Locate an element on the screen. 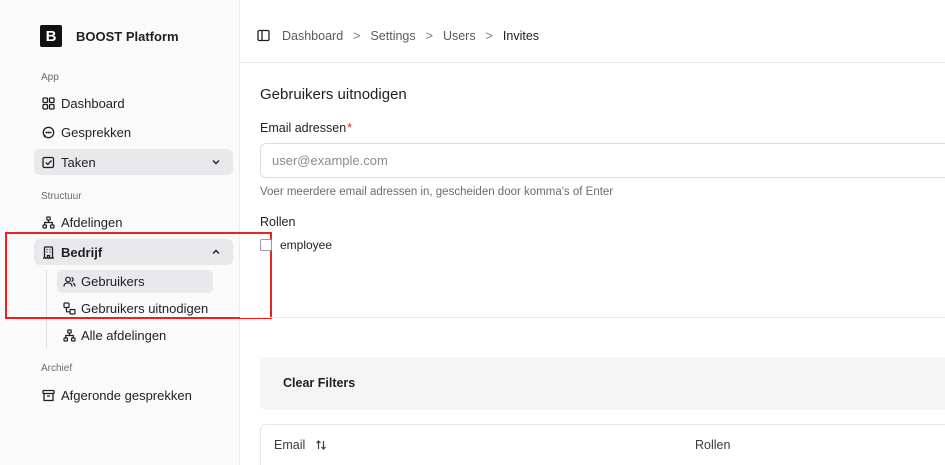 The width and height of the screenshot is (945, 465). sidebar-item-label: Bedrijf is located at coordinates (82, 252).